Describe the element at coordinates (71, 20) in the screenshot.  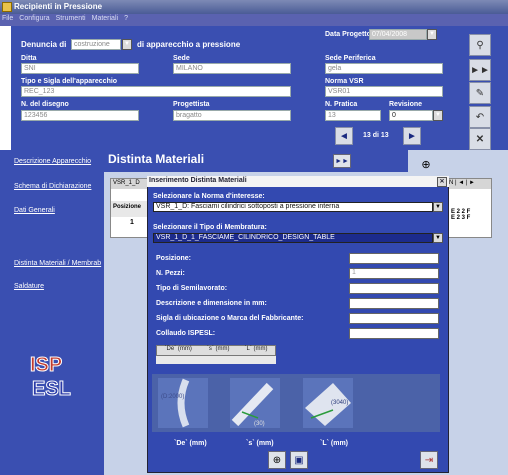
I see `menu-strumenti: Strumenti` at that location.